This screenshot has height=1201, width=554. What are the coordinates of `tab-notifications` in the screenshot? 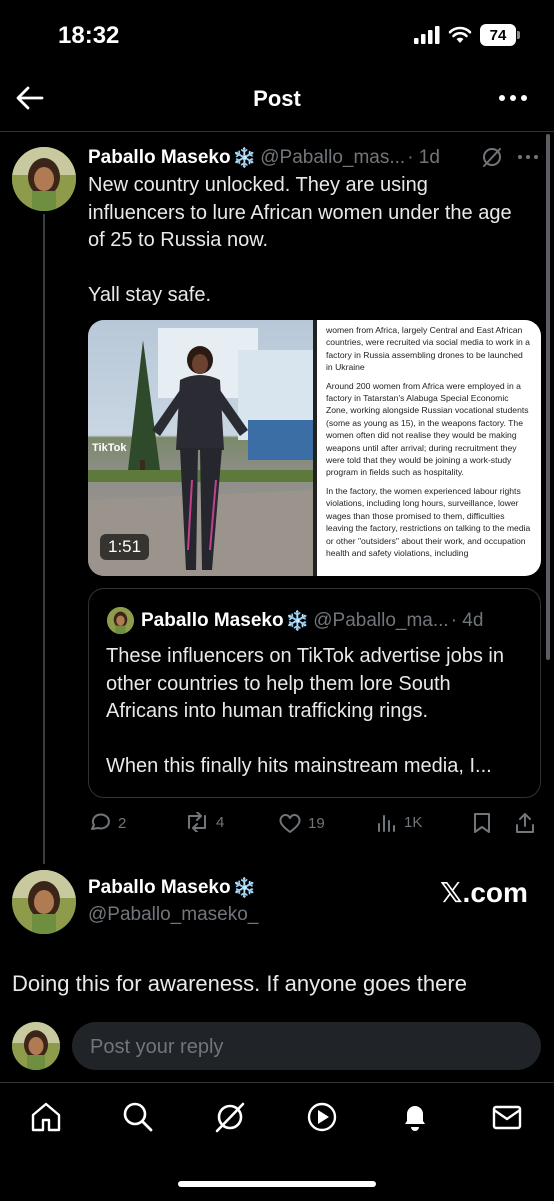 It's located at (415, 1117).